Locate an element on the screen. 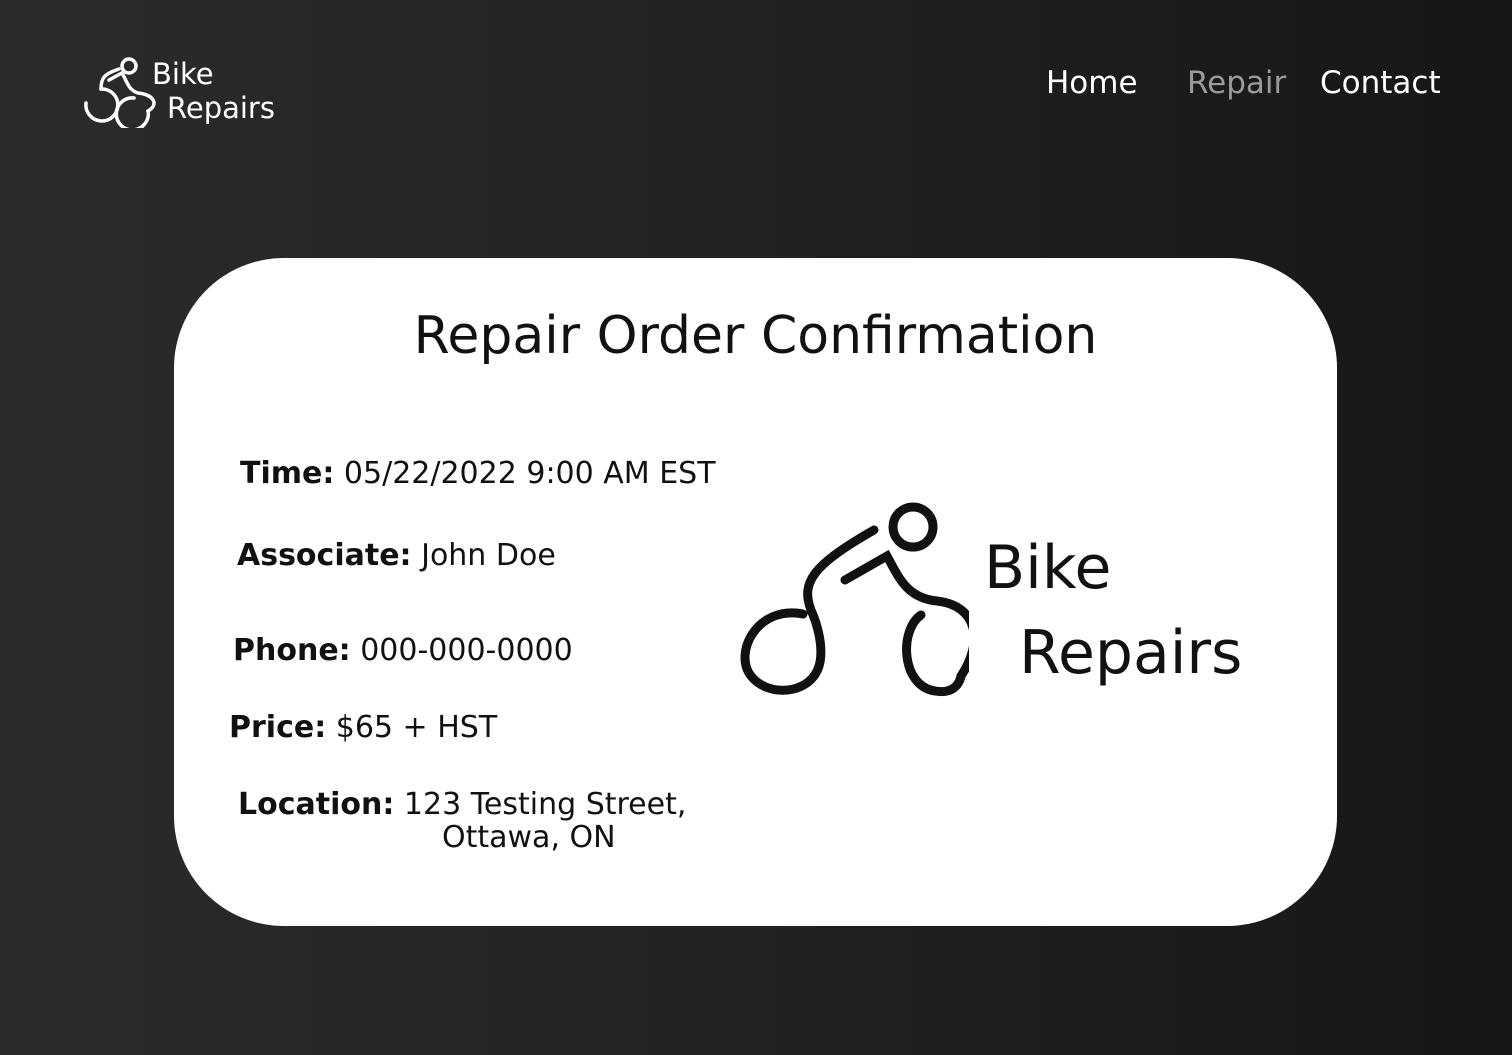 This screenshot has width=1512, height=1055. card-brand-name-line2: Repairs is located at coordinates (1131, 653).